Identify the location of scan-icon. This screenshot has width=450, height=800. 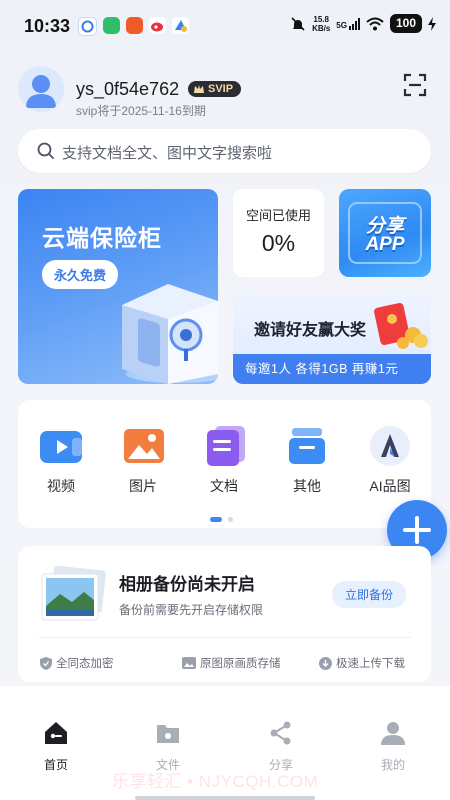
(415, 85).